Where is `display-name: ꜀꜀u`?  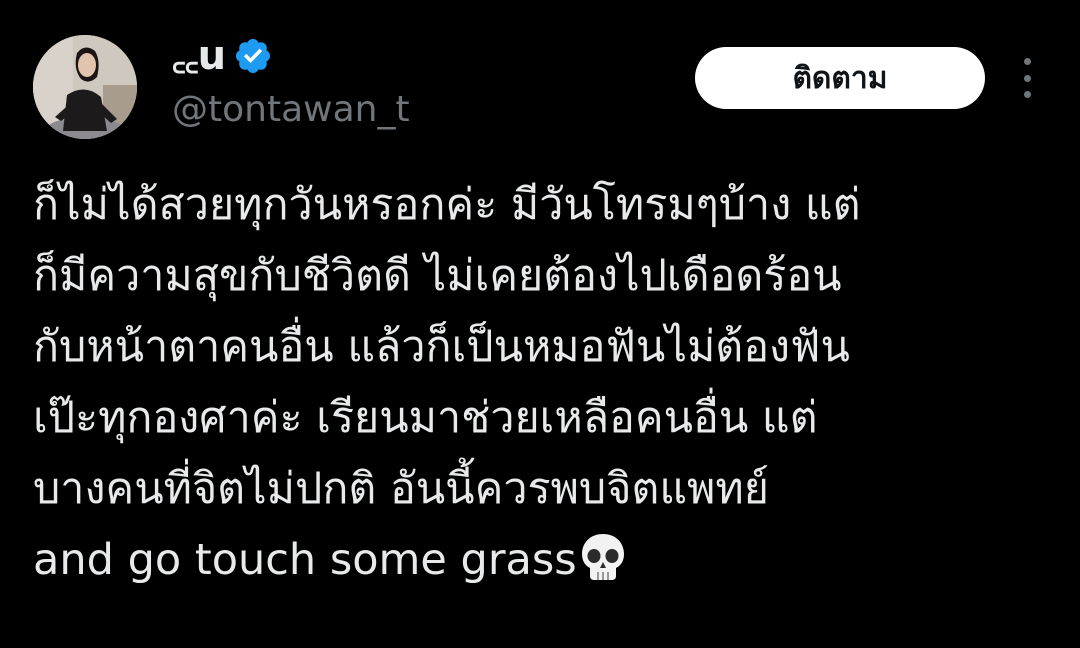
display-name: ꜀꜀u is located at coordinates (199, 56).